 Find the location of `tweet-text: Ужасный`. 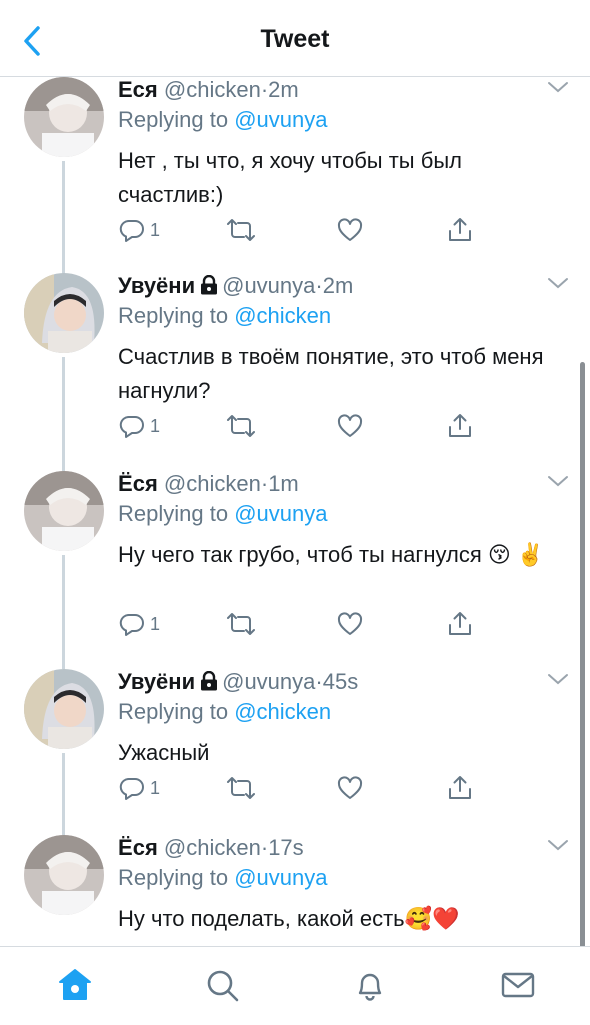

tweet-text: Ужасный is located at coordinates (164, 752).